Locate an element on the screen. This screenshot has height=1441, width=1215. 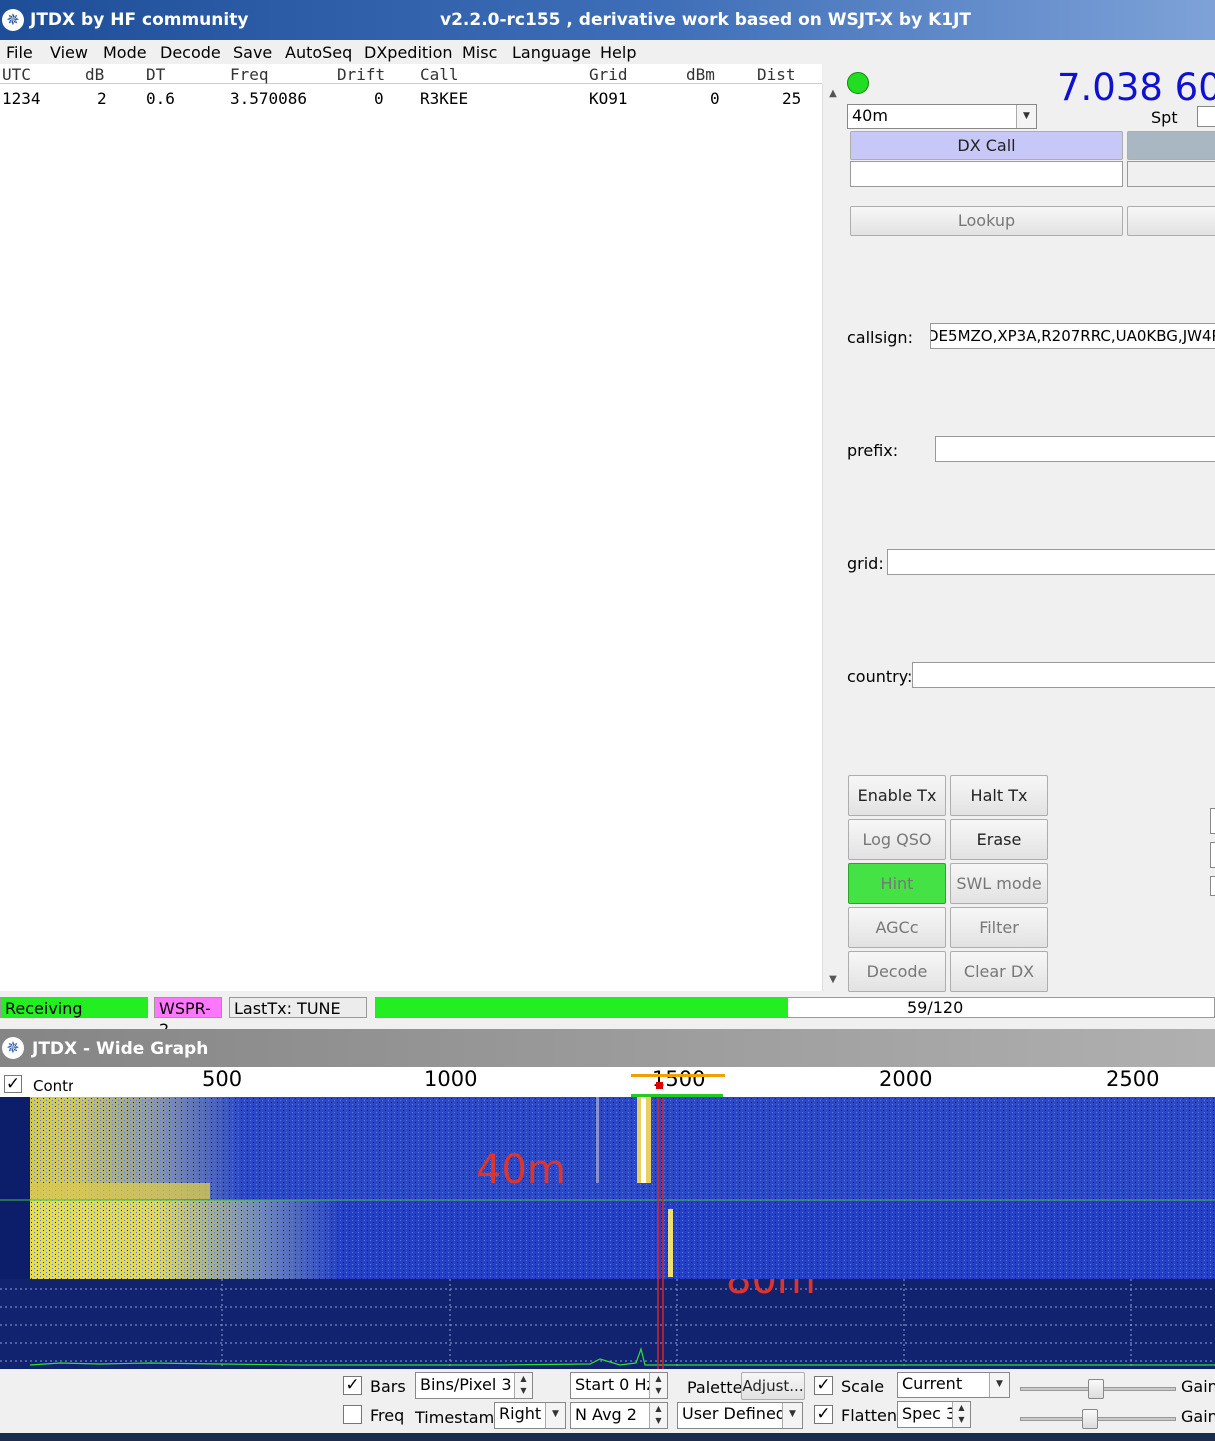
agcc-button: AGCc is located at coordinates (897, 927).